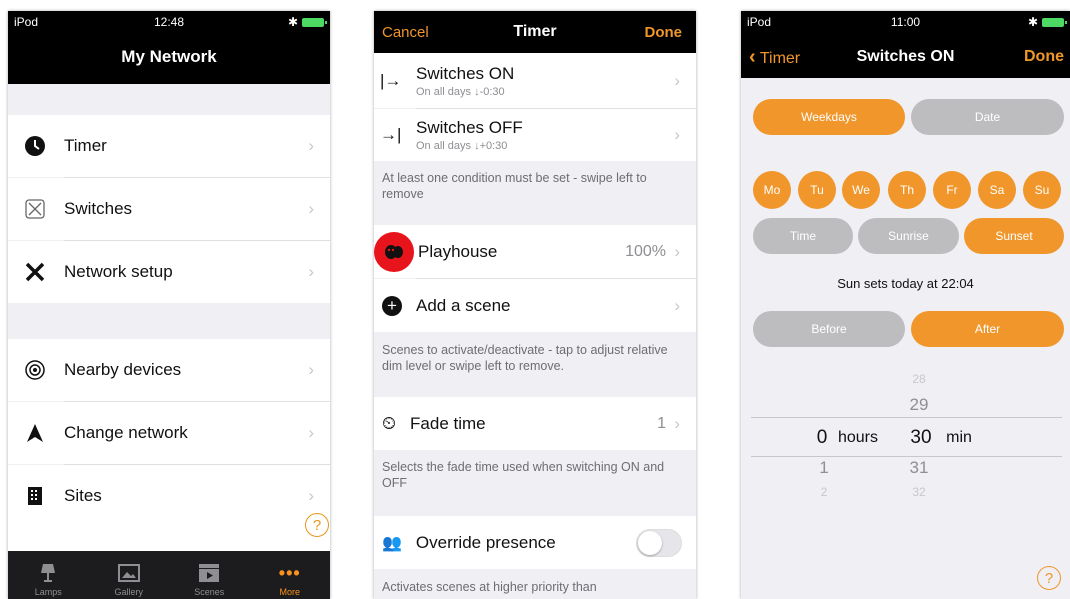 The width and height of the screenshot is (1070, 599). Describe the element at coordinates (824, 492) in the screenshot. I see `picker-hours-option: 2` at that location.